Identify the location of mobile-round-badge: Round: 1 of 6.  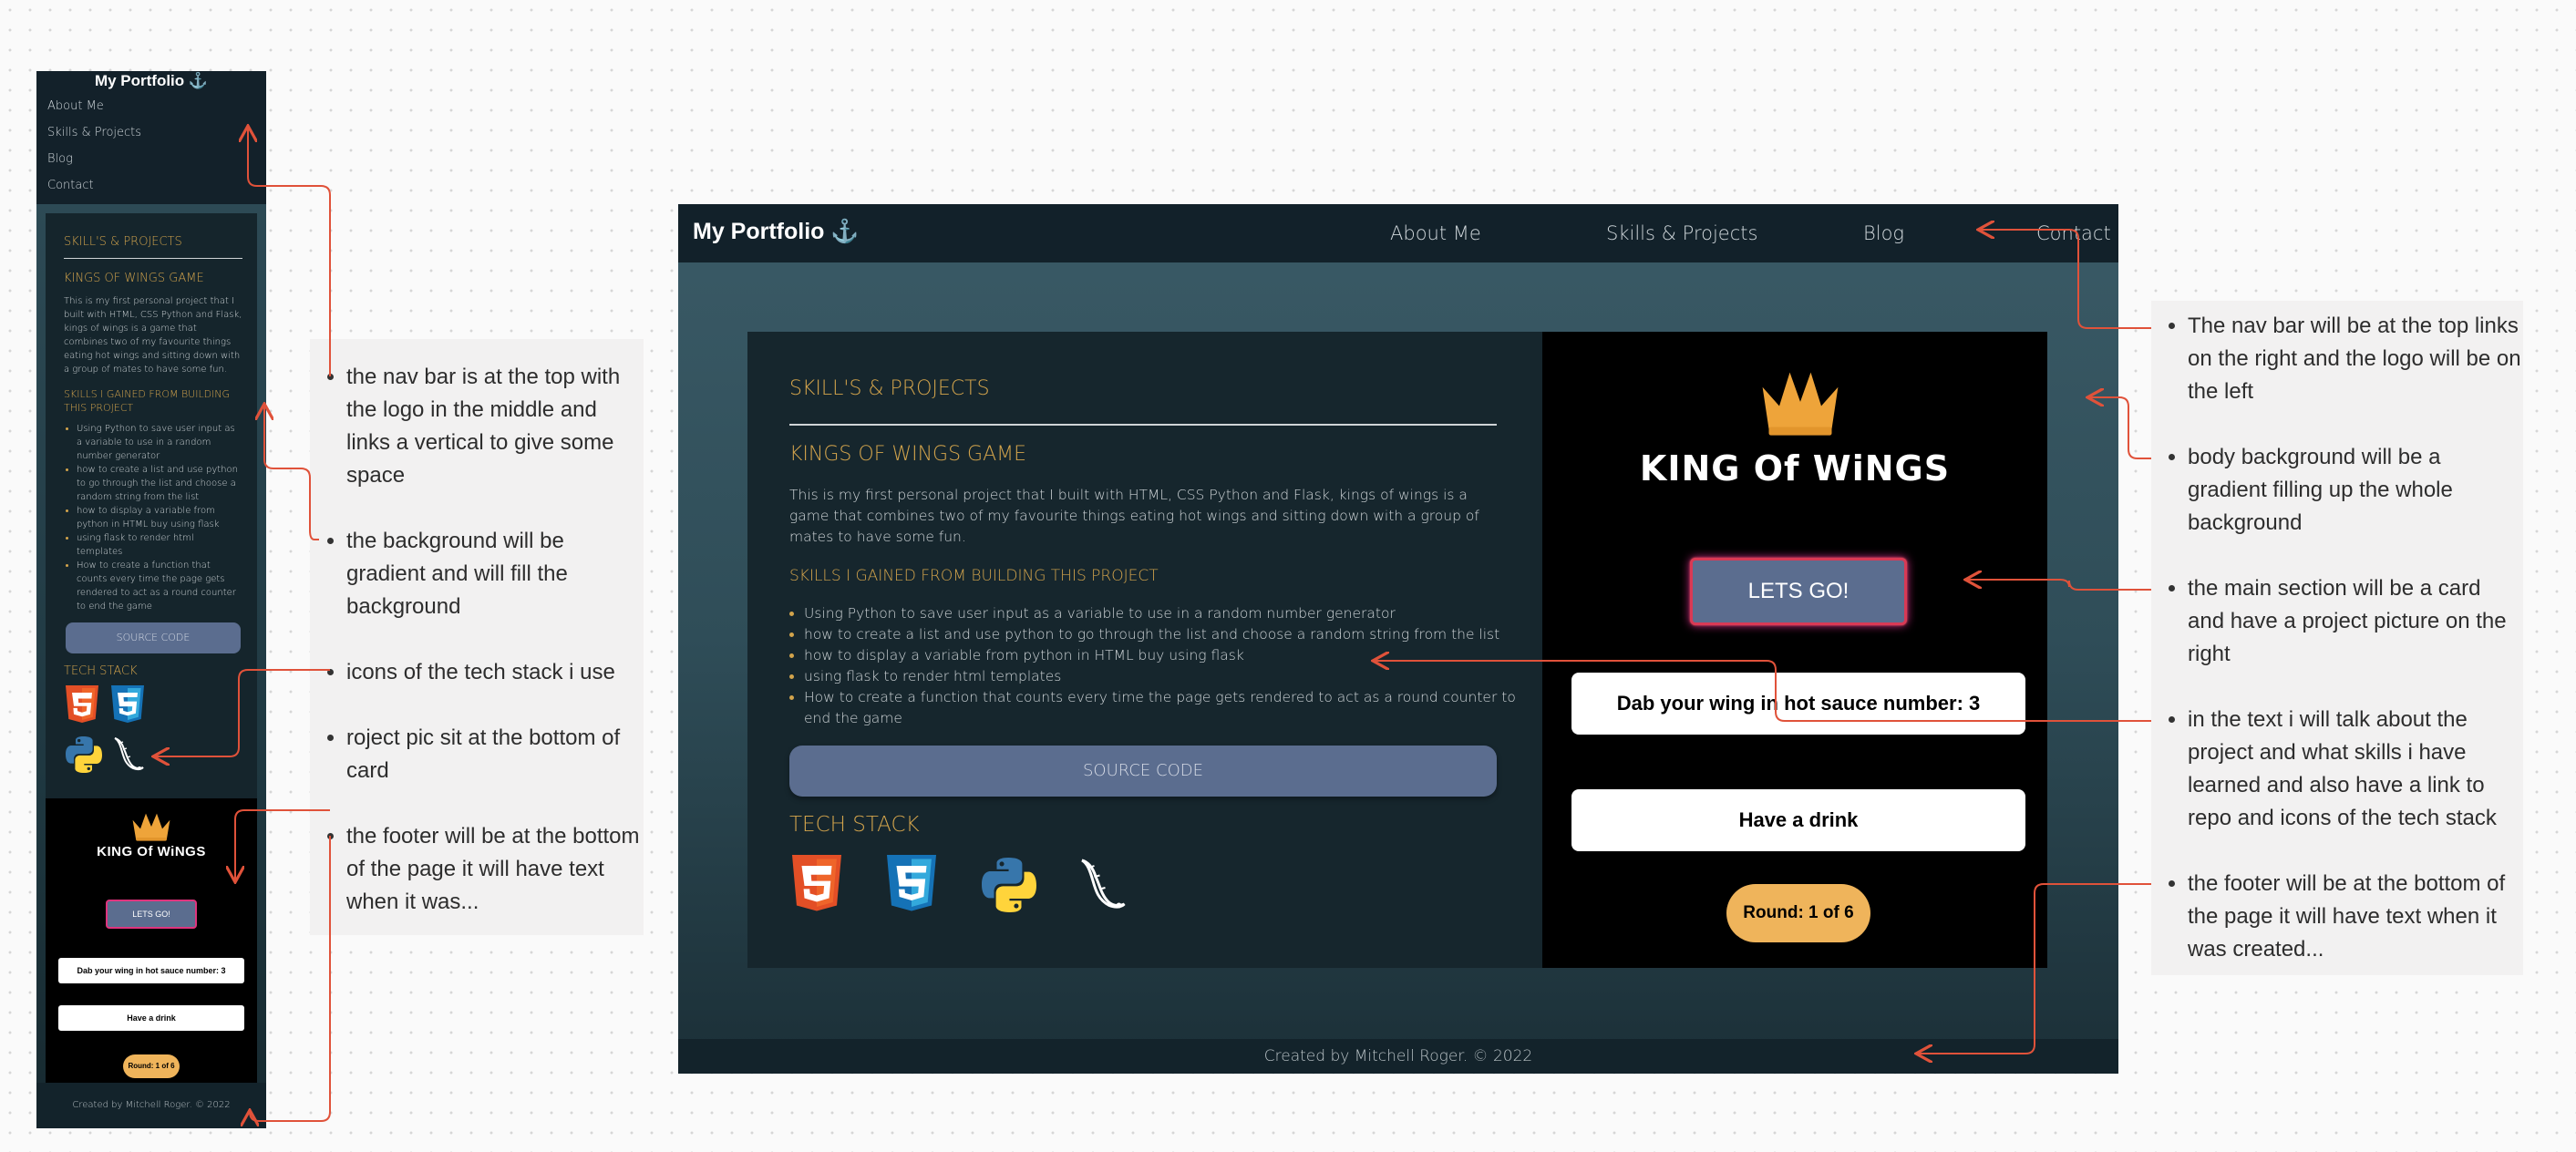
(151, 1066).